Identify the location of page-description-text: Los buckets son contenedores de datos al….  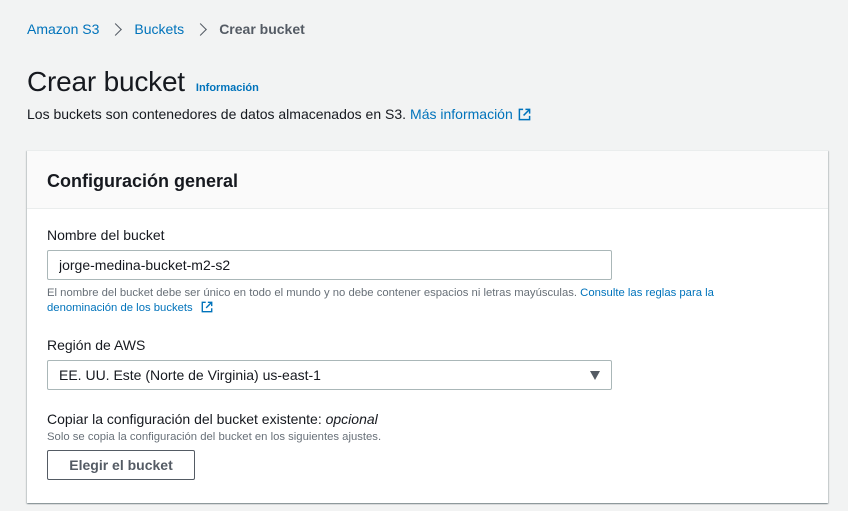
(217, 114).